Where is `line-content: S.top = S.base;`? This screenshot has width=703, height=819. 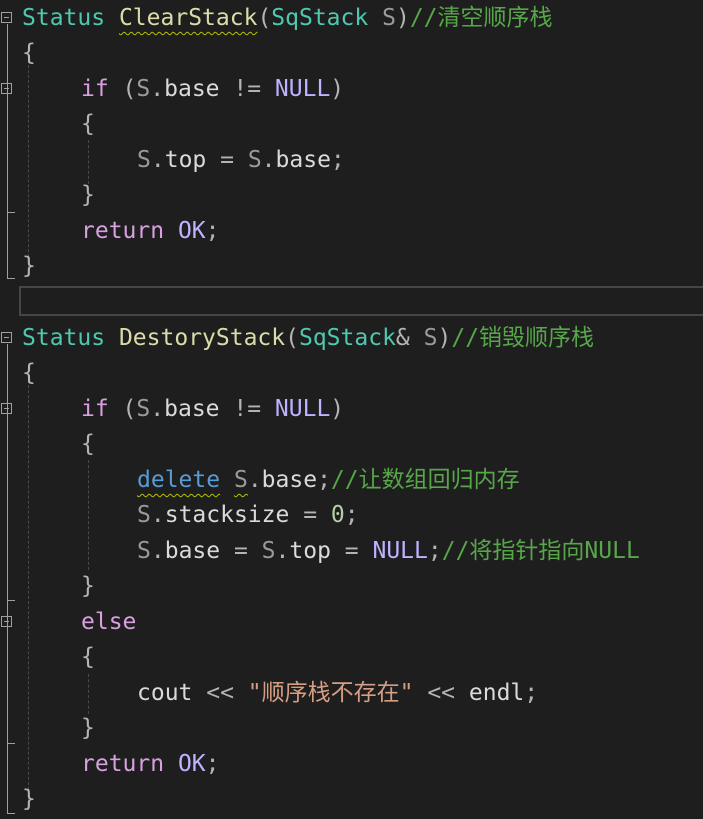
line-content: S.top = S.base; is located at coordinates (241, 160).